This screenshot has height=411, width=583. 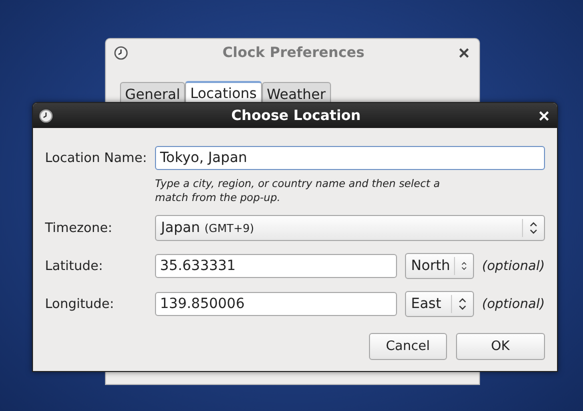 What do you see at coordinates (439, 266) in the screenshot?
I see `hemisphere-dropdown: North` at bounding box center [439, 266].